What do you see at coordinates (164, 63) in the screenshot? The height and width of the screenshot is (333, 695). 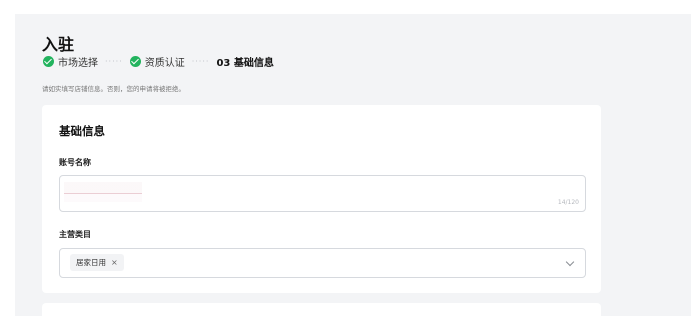 I see `step-label: 资质认证` at bounding box center [164, 63].